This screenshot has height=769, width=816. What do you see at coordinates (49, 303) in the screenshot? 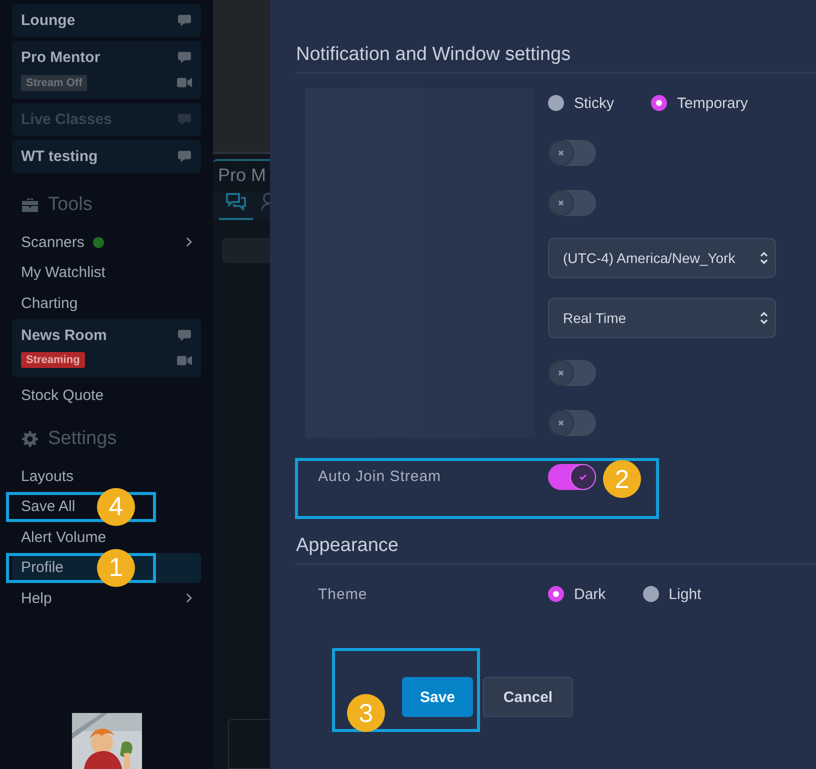
I see `menu-item: Charting` at bounding box center [49, 303].